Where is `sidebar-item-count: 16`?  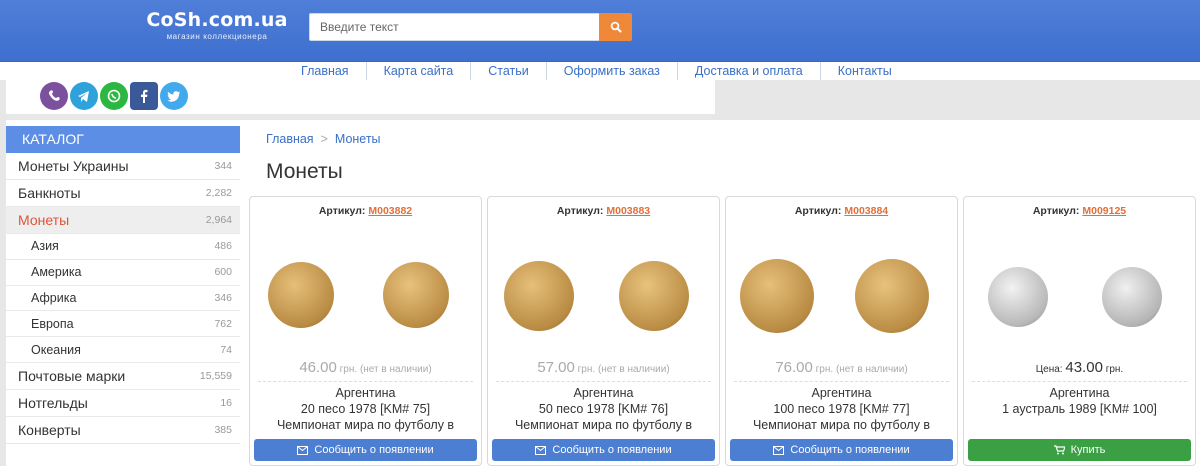 sidebar-item-count: 16 is located at coordinates (226, 402).